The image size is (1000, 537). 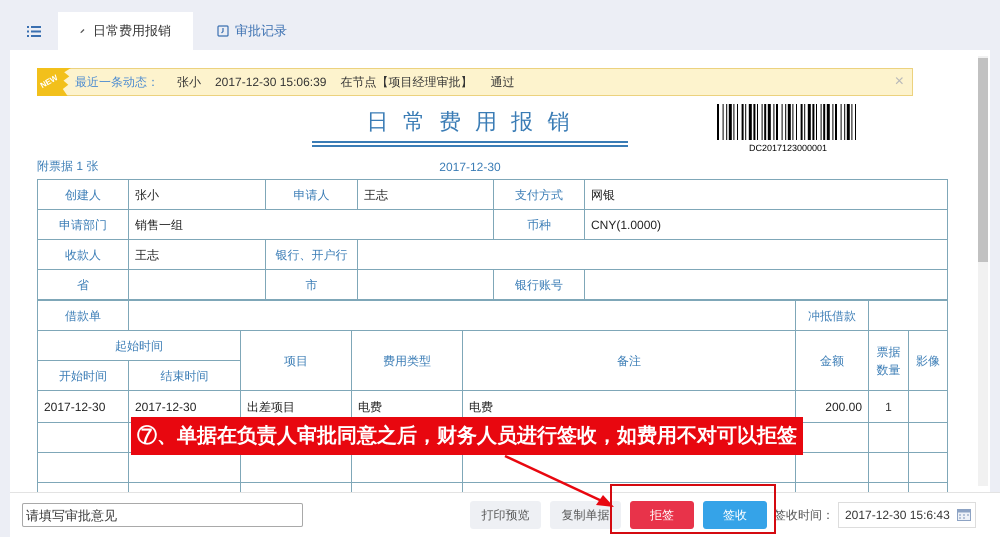 What do you see at coordinates (832, 315) in the screenshot?
I see `field-label: 冲抵借款` at bounding box center [832, 315].